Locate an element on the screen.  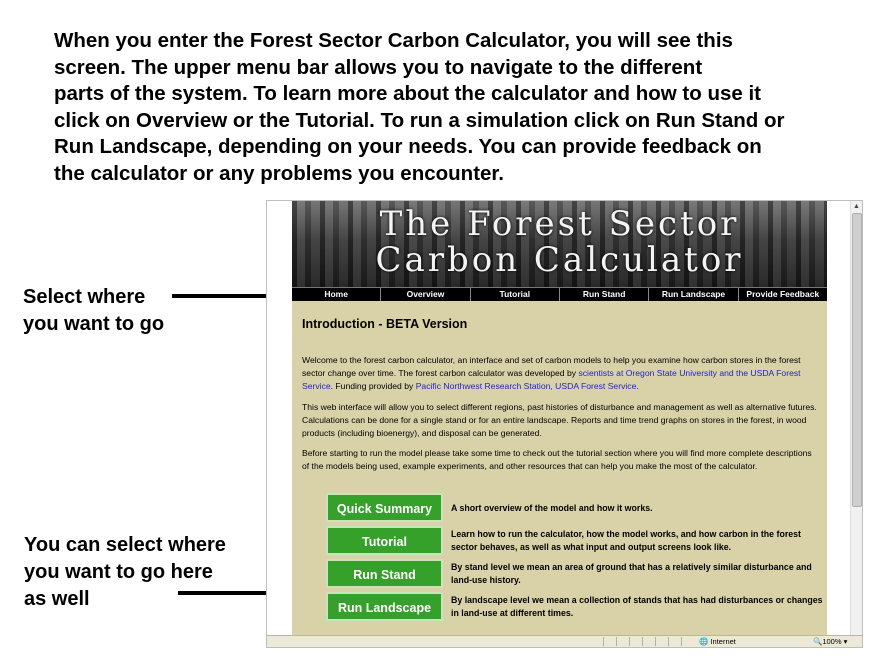
browser-status-bar: 🌐 Internet 🔍100% ▾ is located at coordinates (564, 641).